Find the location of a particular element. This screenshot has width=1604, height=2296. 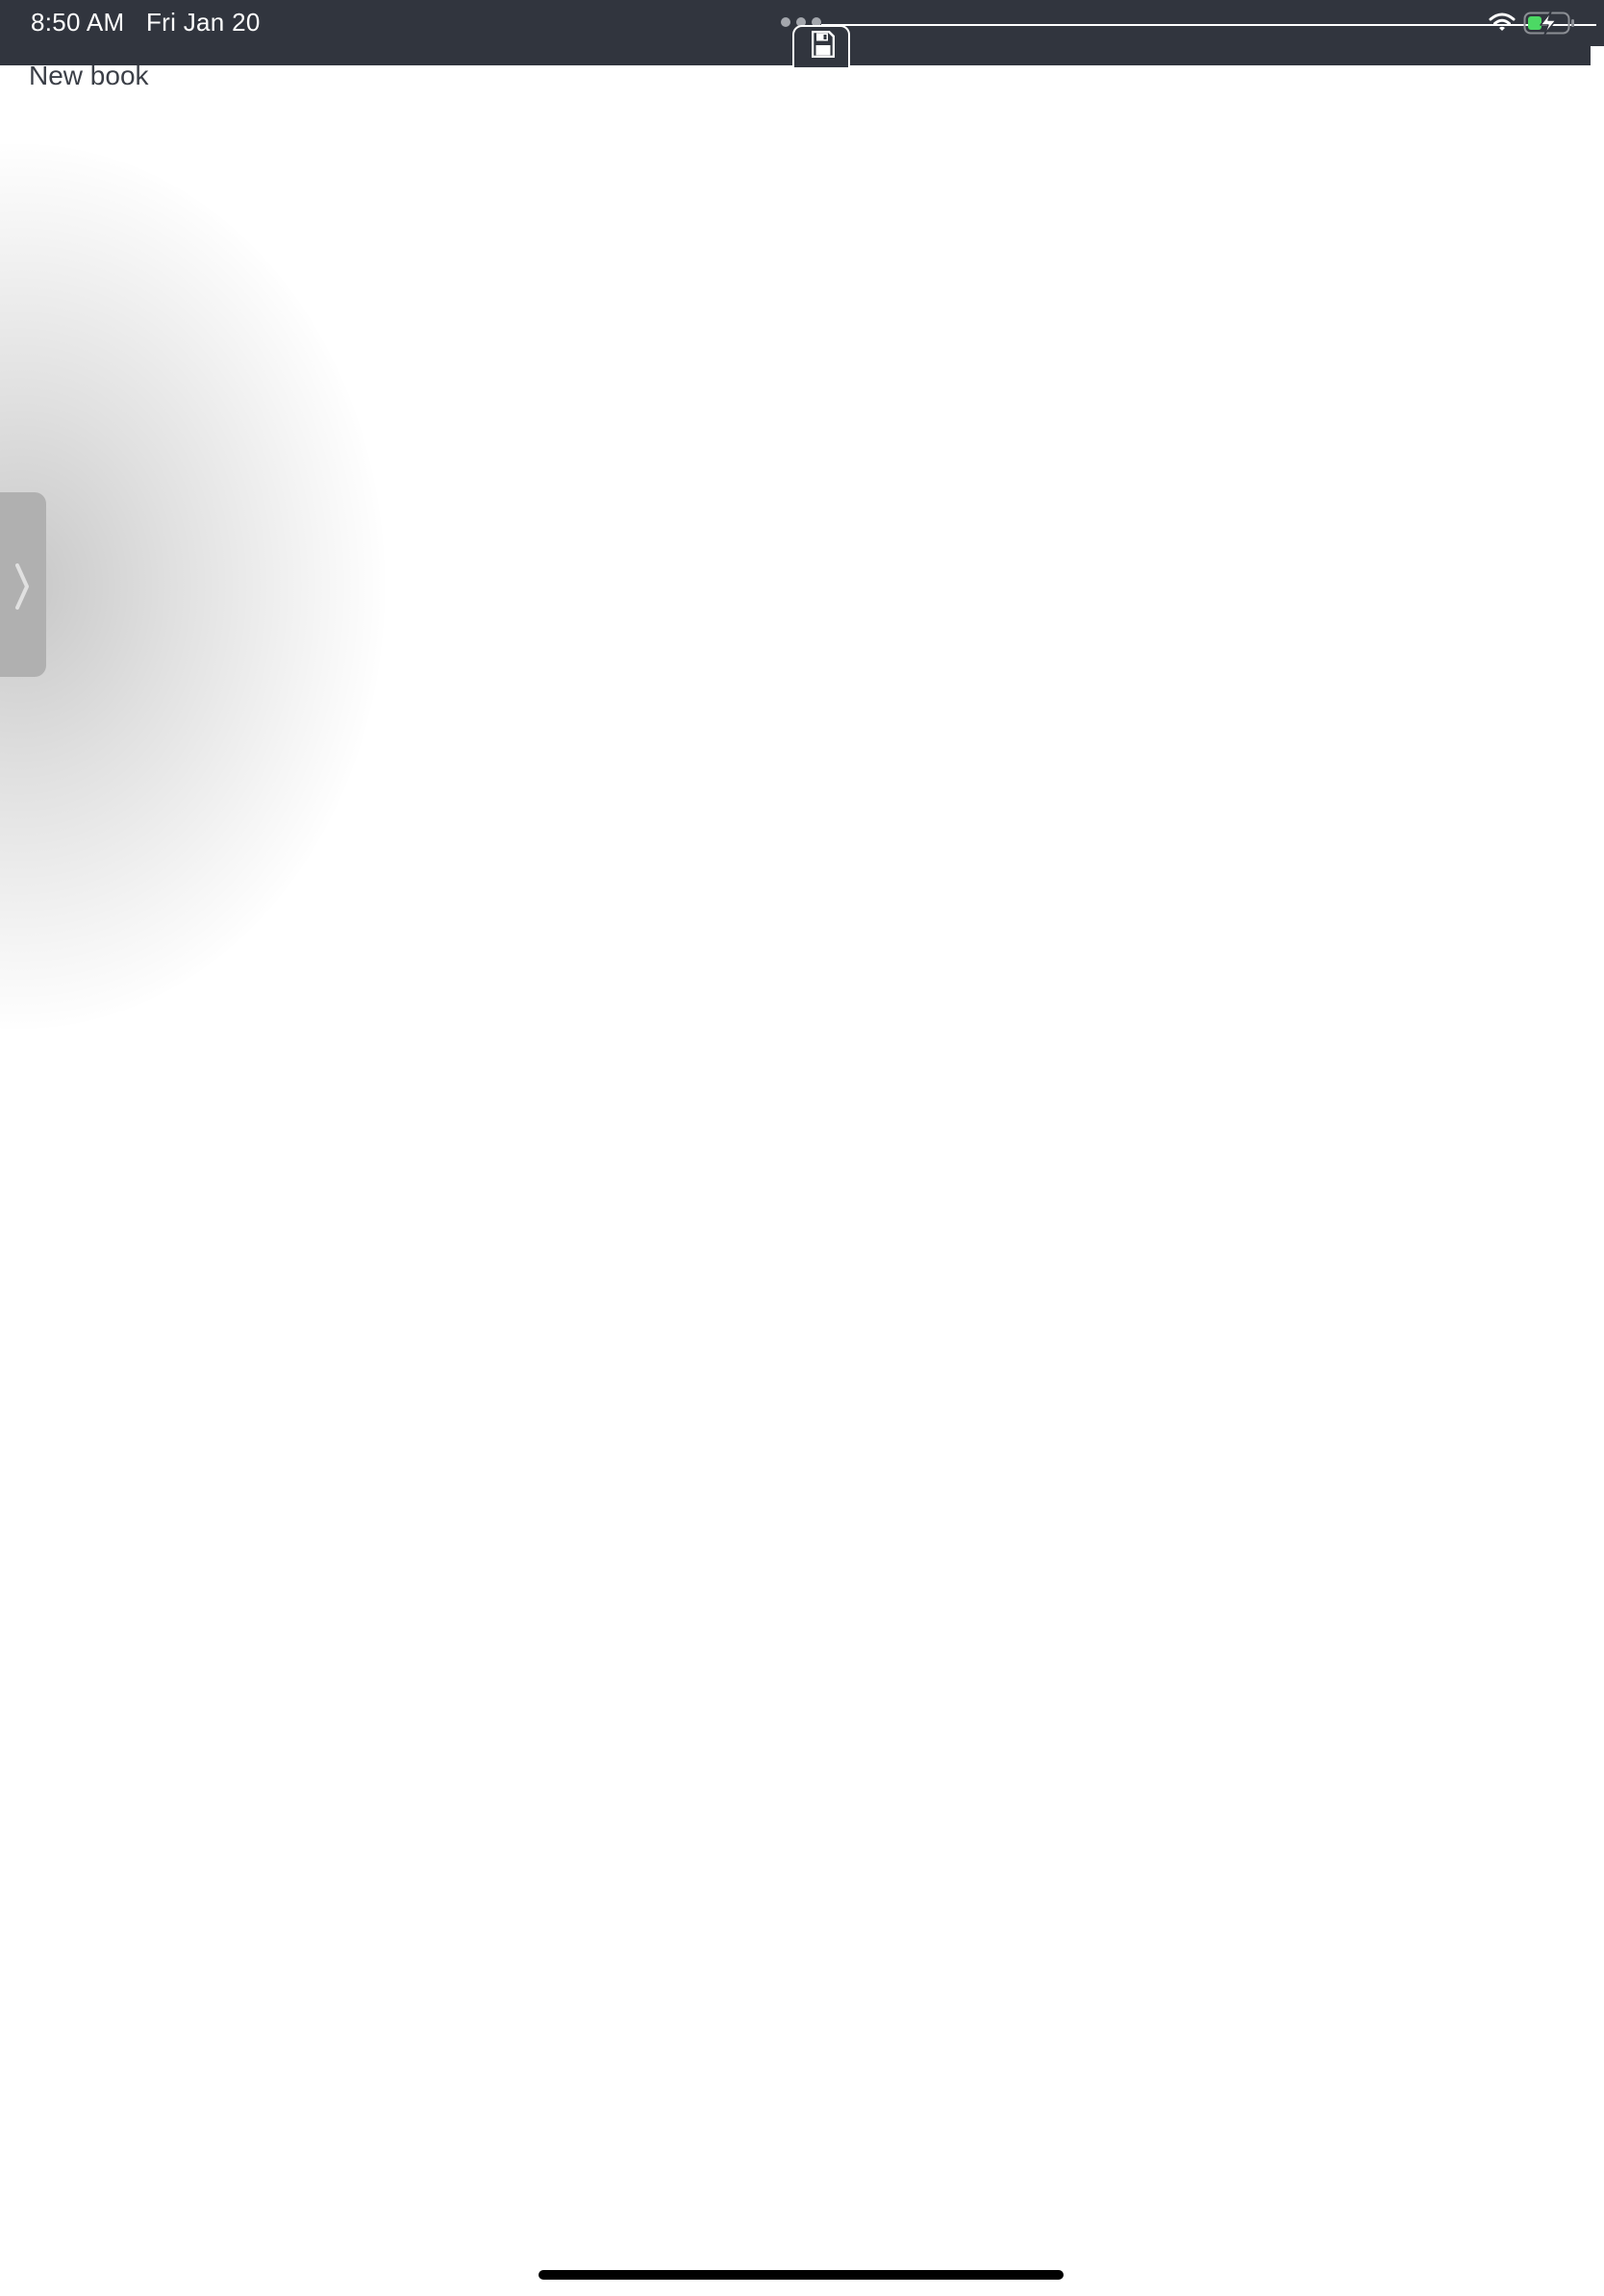

floppy-disk-icon is located at coordinates (823, 44).